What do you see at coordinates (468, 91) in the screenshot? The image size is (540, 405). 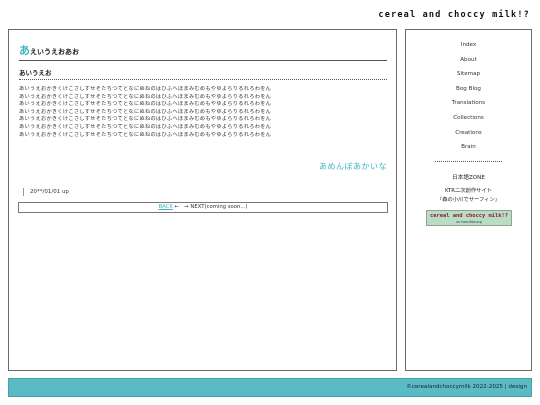 I see `nav-item-blog: Bog Blog` at bounding box center [468, 91].